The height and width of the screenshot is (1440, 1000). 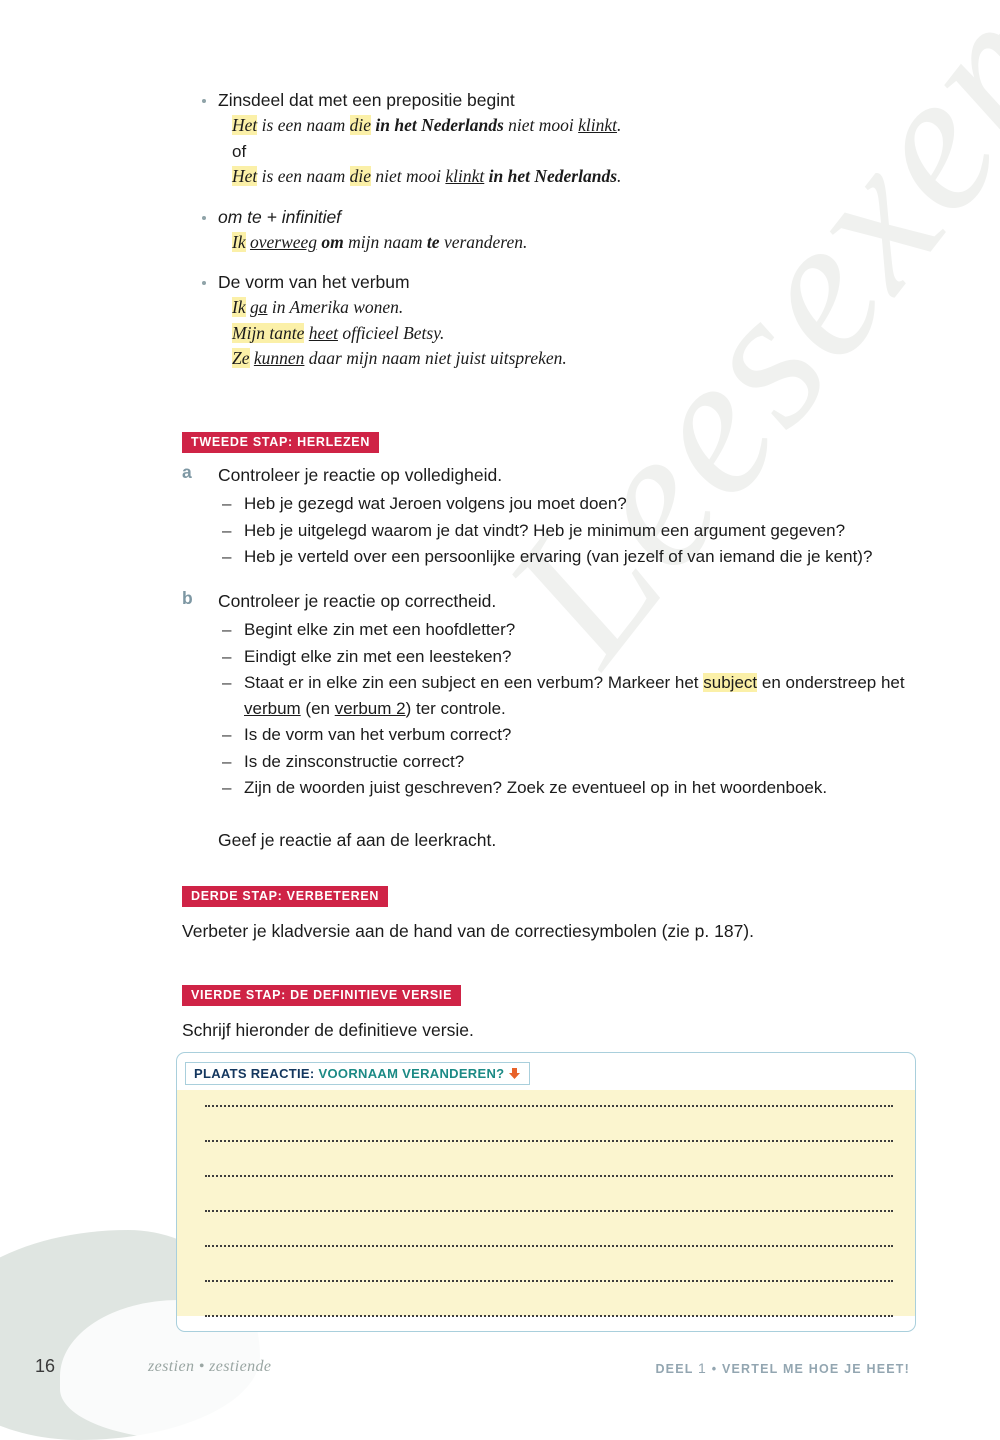 What do you see at coordinates (357, 839) in the screenshot?
I see `task-b-closing: Geef je reactie af aan de leerkracht.` at bounding box center [357, 839].